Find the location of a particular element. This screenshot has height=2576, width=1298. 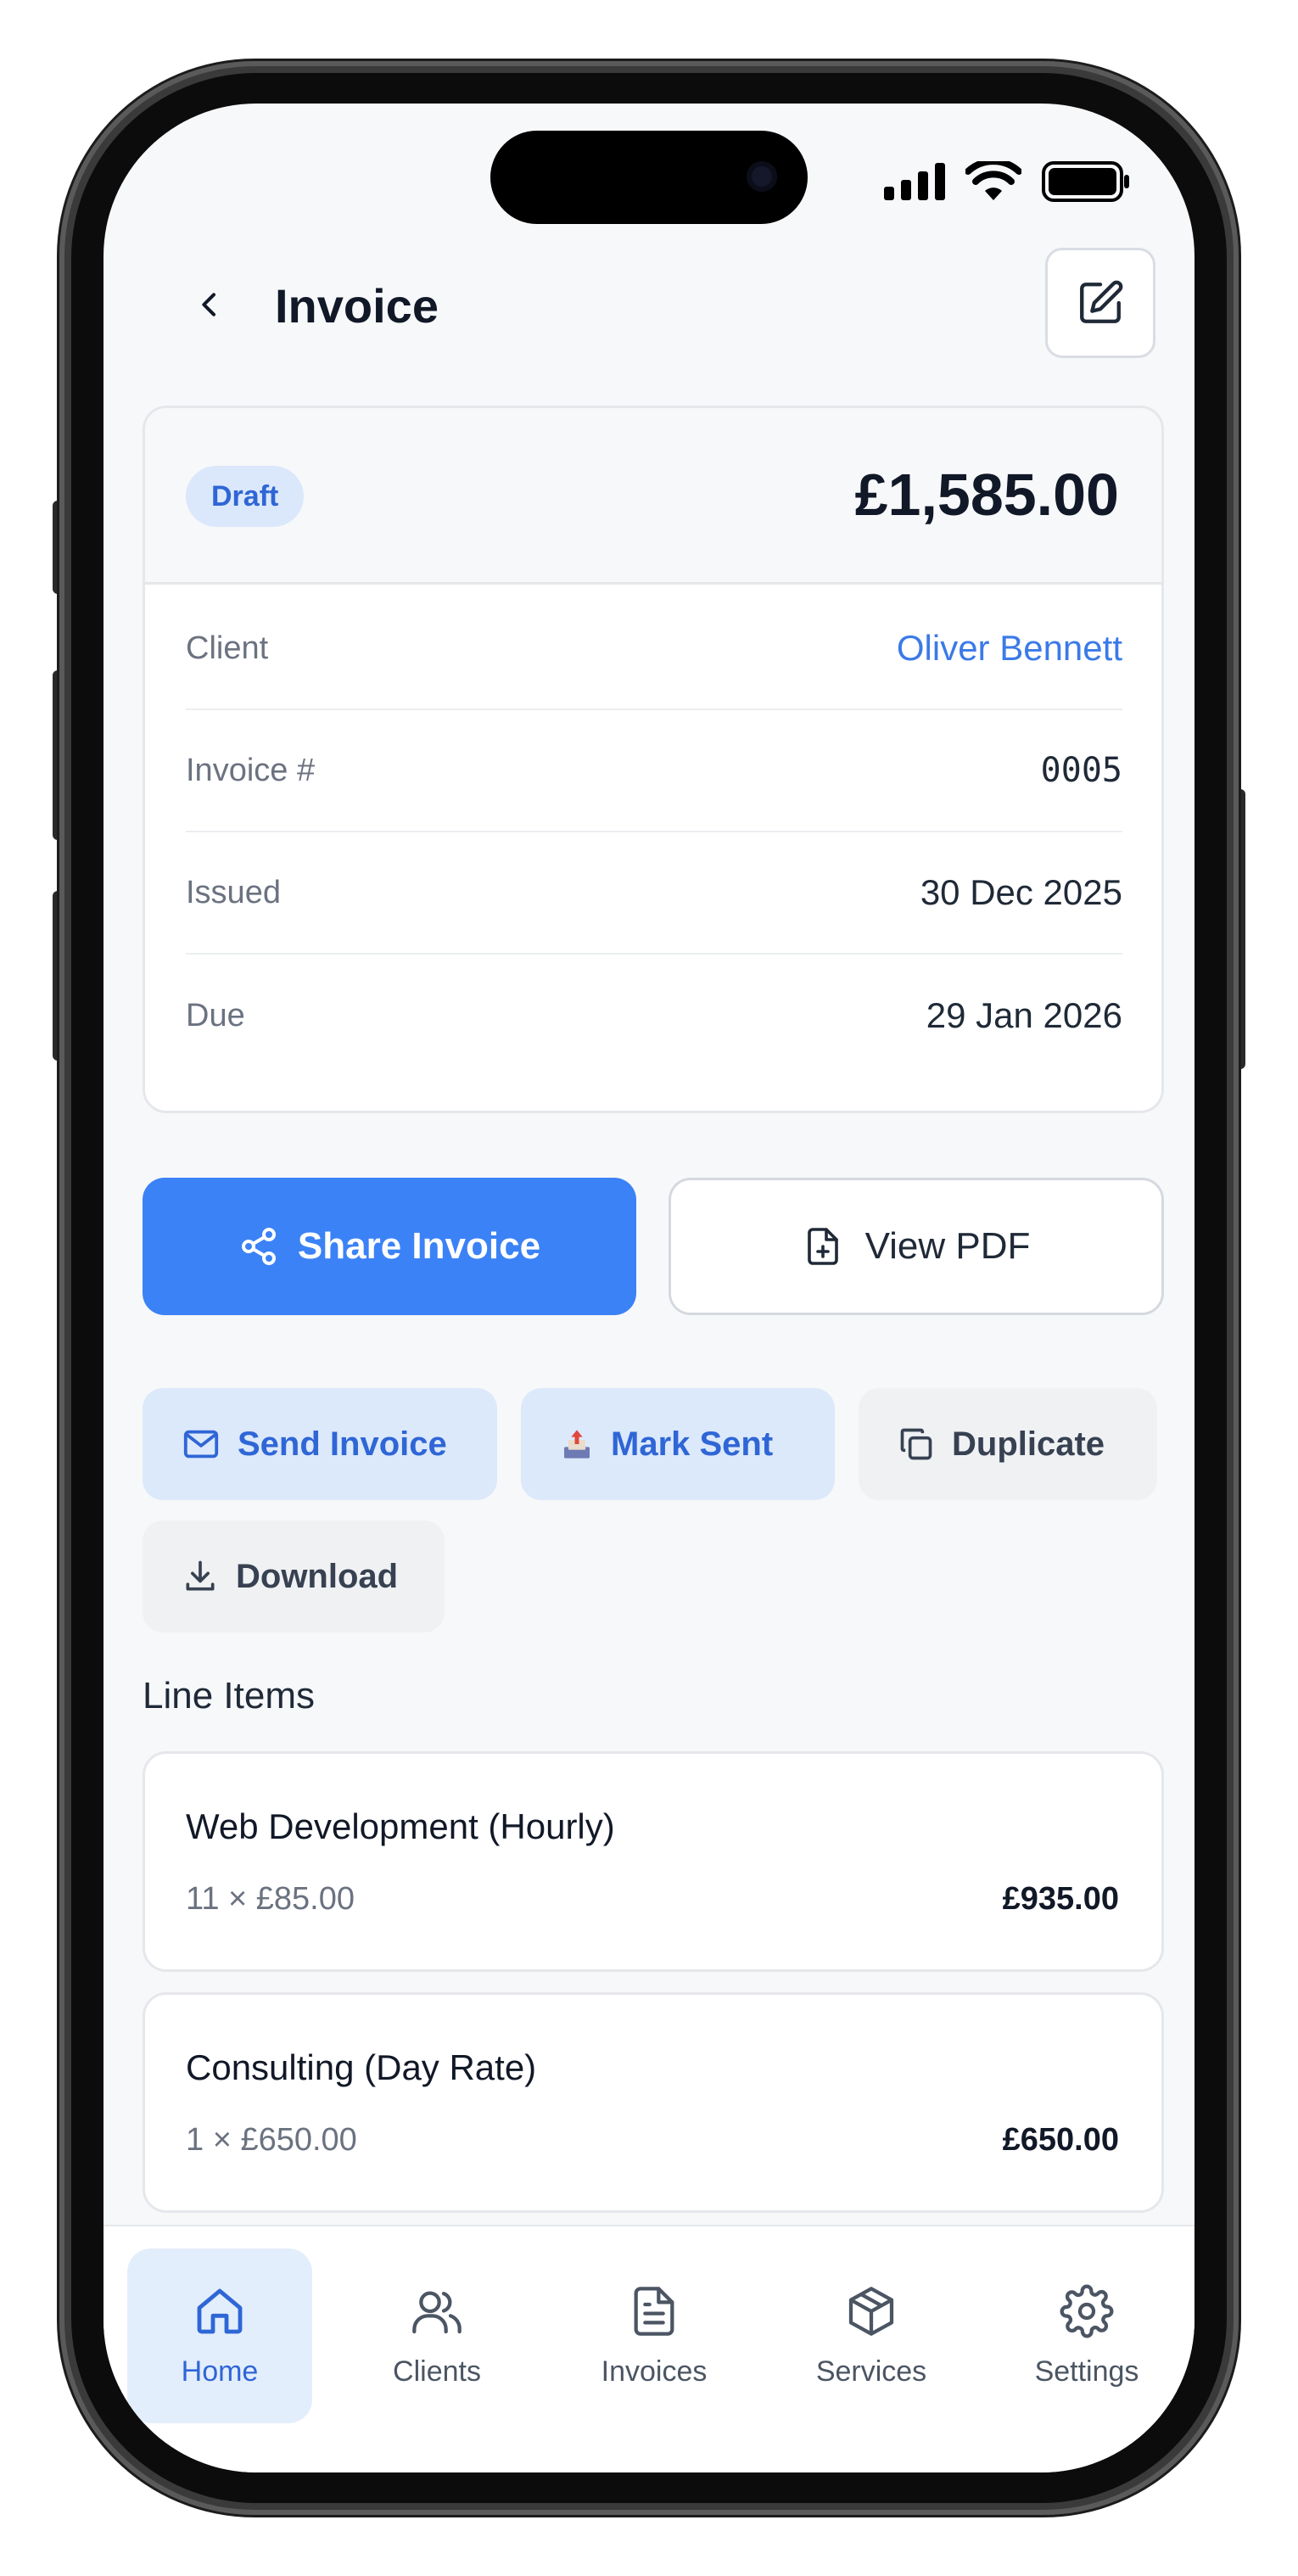

invoice-number-value: 0005 is located at coordinates (1081, 771).